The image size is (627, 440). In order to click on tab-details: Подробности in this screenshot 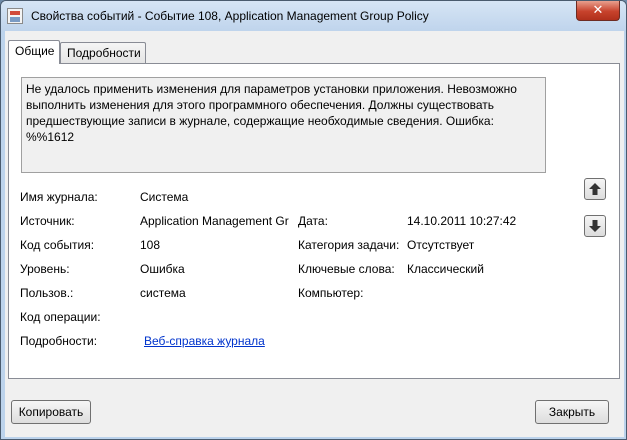, I will do `click(103, 53)`.